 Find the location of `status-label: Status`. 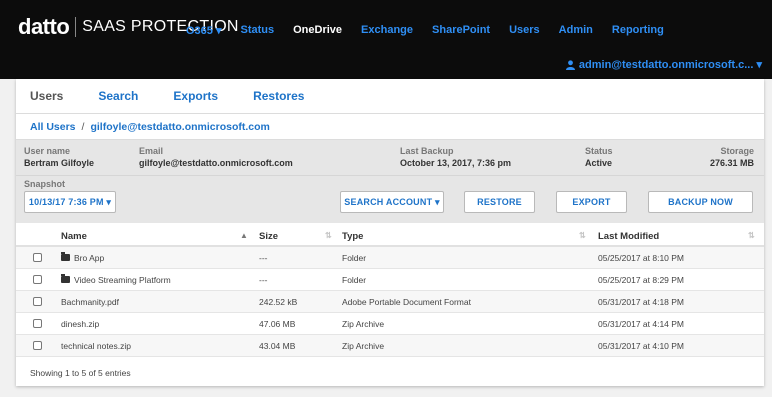

status-label: Status is located at coordinates (599, 151).